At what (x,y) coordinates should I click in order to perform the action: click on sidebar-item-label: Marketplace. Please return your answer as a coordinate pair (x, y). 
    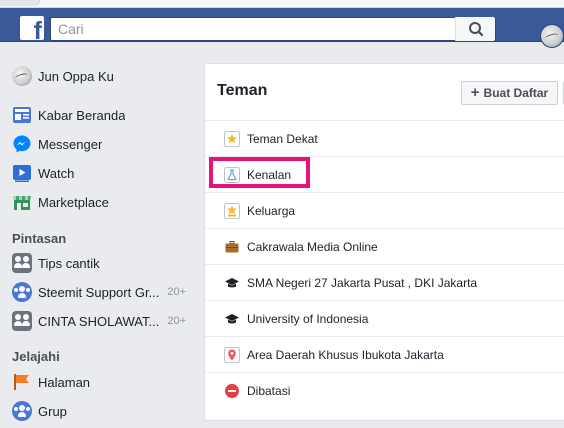
    Looking at the image, I should click on (73, 202).